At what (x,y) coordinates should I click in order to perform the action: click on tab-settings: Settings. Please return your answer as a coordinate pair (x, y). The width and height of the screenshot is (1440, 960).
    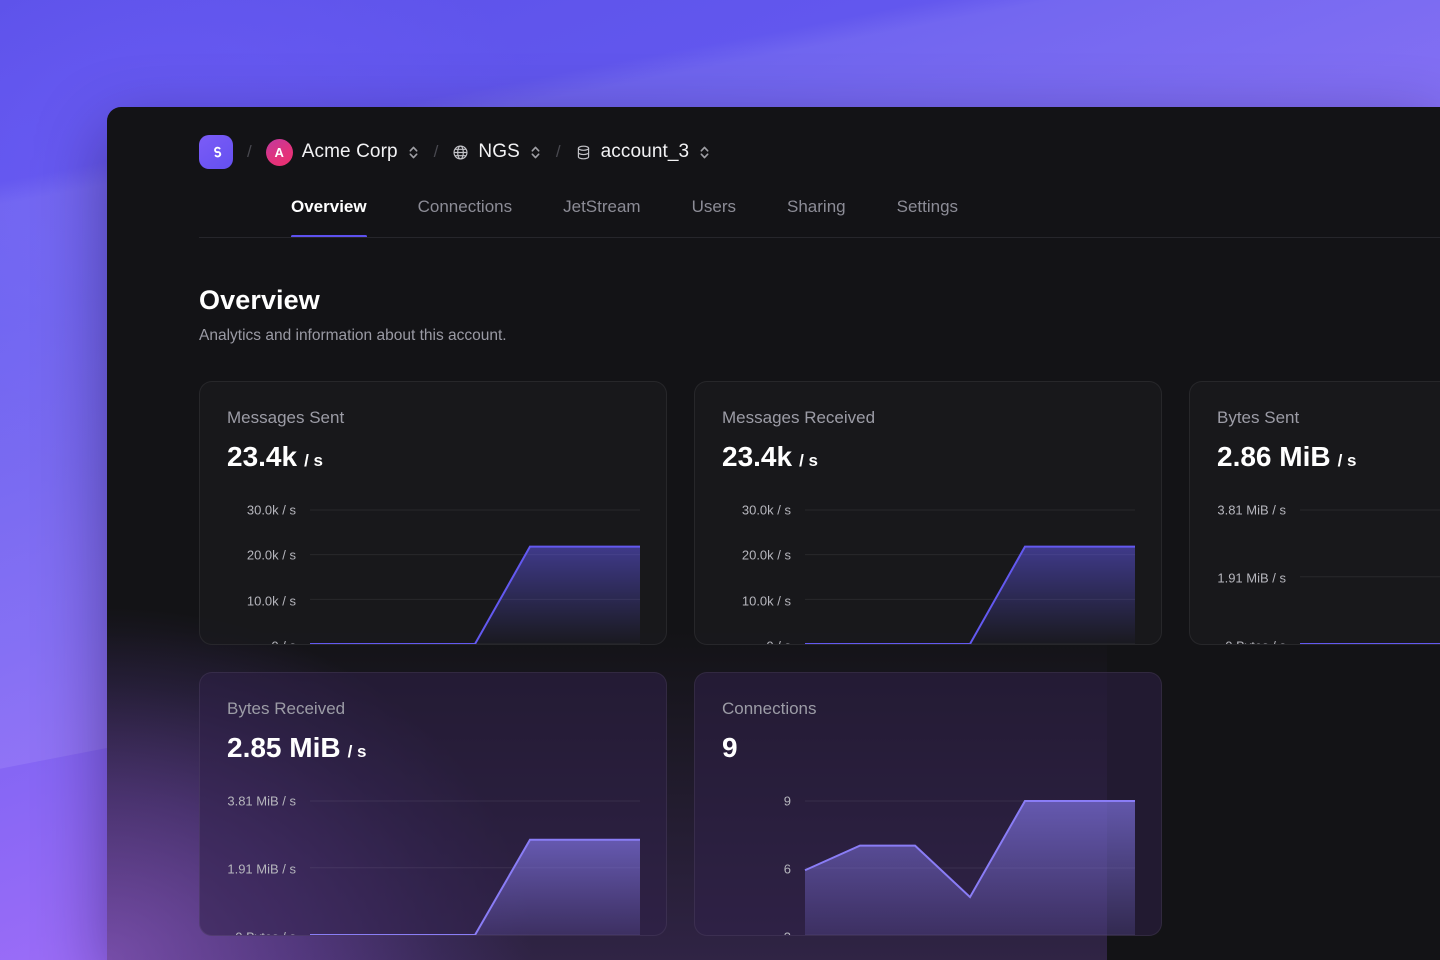
    Looking at the image, I should click on (927, 217).